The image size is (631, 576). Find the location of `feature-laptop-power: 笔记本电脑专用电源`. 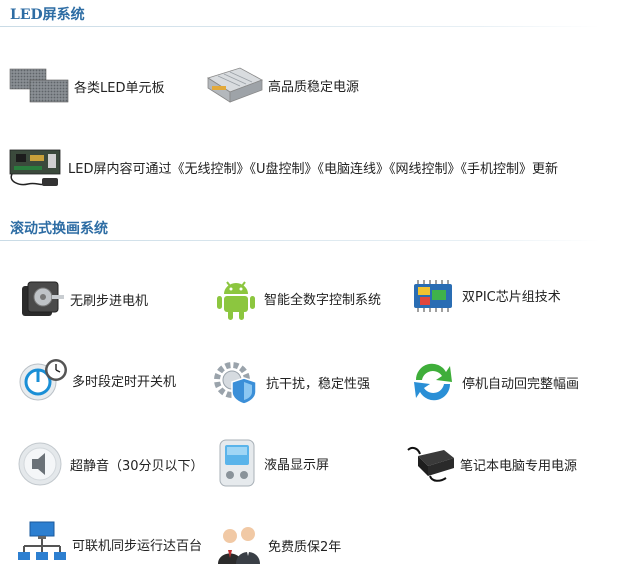

feature-laptop-power: 笔记本电脑专用电源 is located at coordinates (491, 464).